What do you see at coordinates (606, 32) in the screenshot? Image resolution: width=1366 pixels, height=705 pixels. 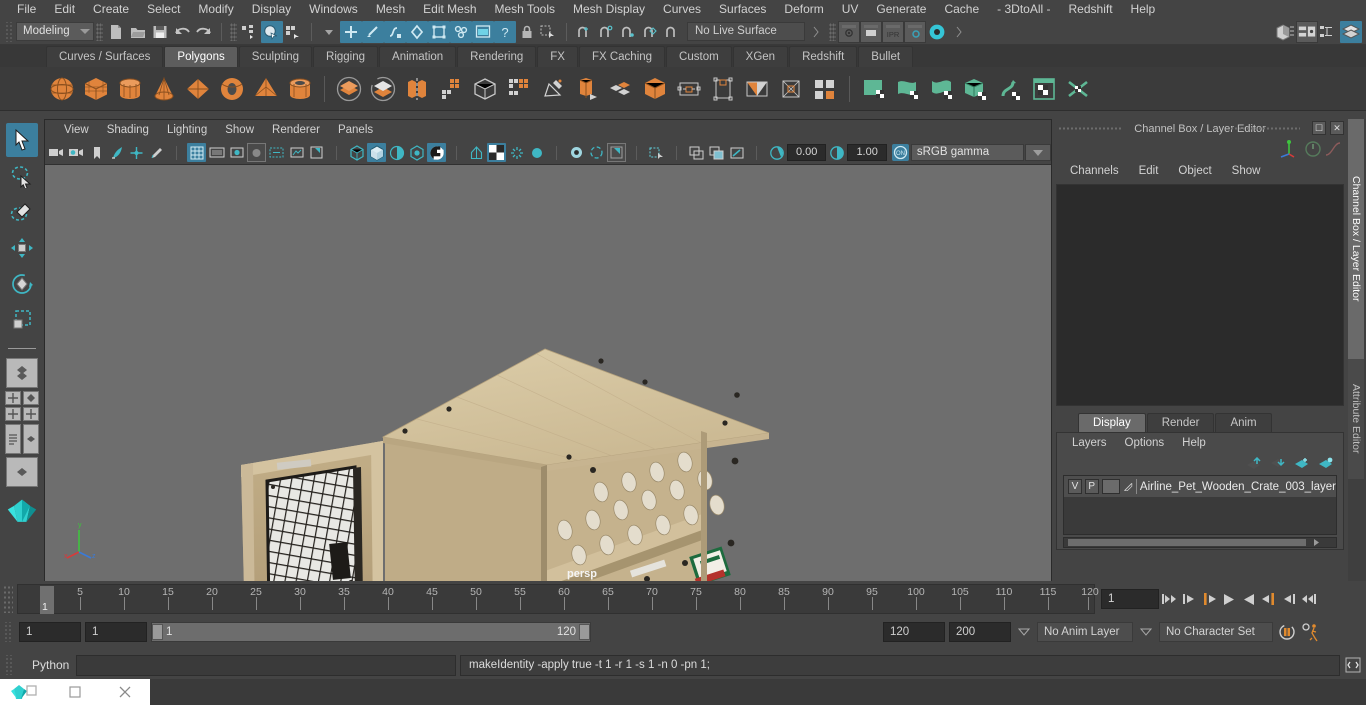 I see `snap-magnet-curve-icon` at bounding box center [606, 32].